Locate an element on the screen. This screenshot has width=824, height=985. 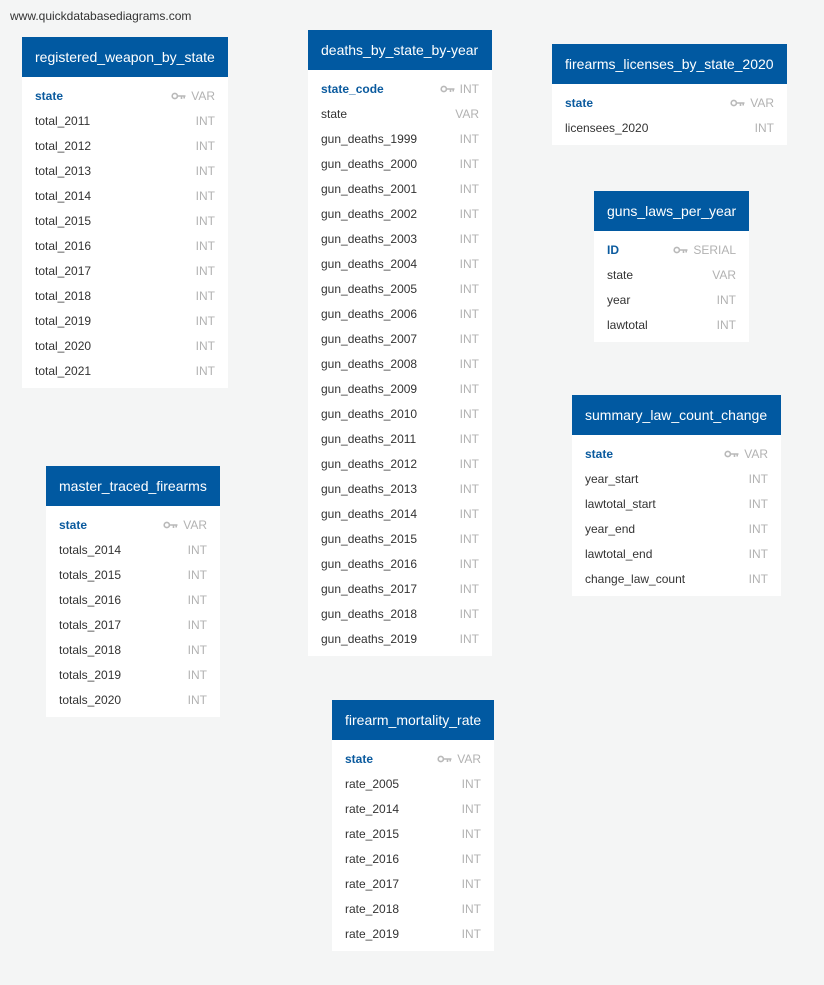
field-row: gun_deaths_2010 INT is located at coordinates (400, 413).